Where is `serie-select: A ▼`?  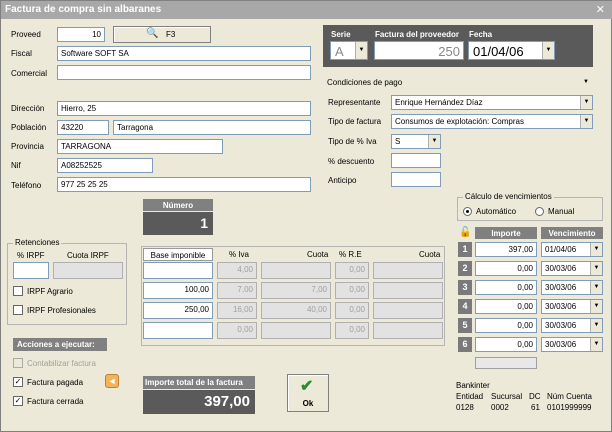
serie-select: A ▼ is located at coordinates (349, 50).